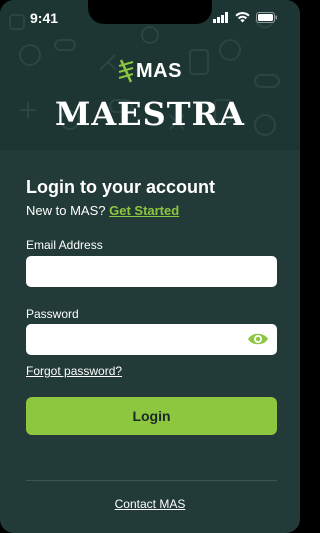 Image resolution: width=320 pixels, height=533 pixels. I want to click on signal-icon, so click(220, 17).